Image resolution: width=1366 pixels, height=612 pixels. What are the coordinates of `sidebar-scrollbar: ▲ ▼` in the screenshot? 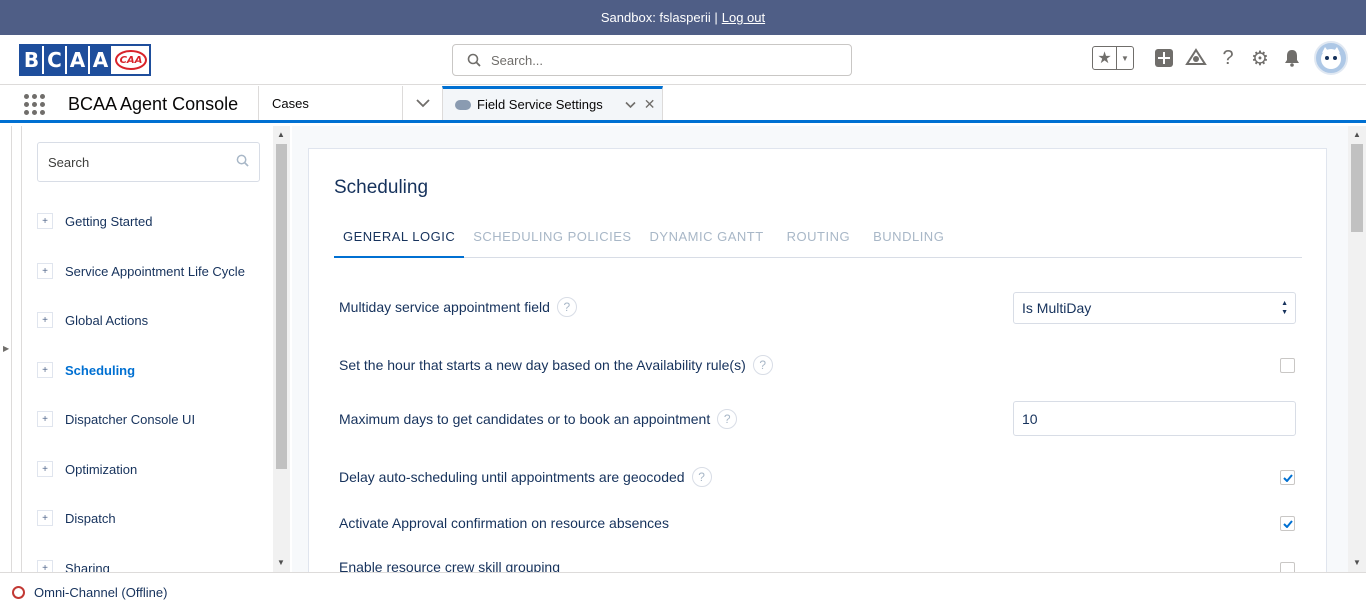 It's located at (281, 349).